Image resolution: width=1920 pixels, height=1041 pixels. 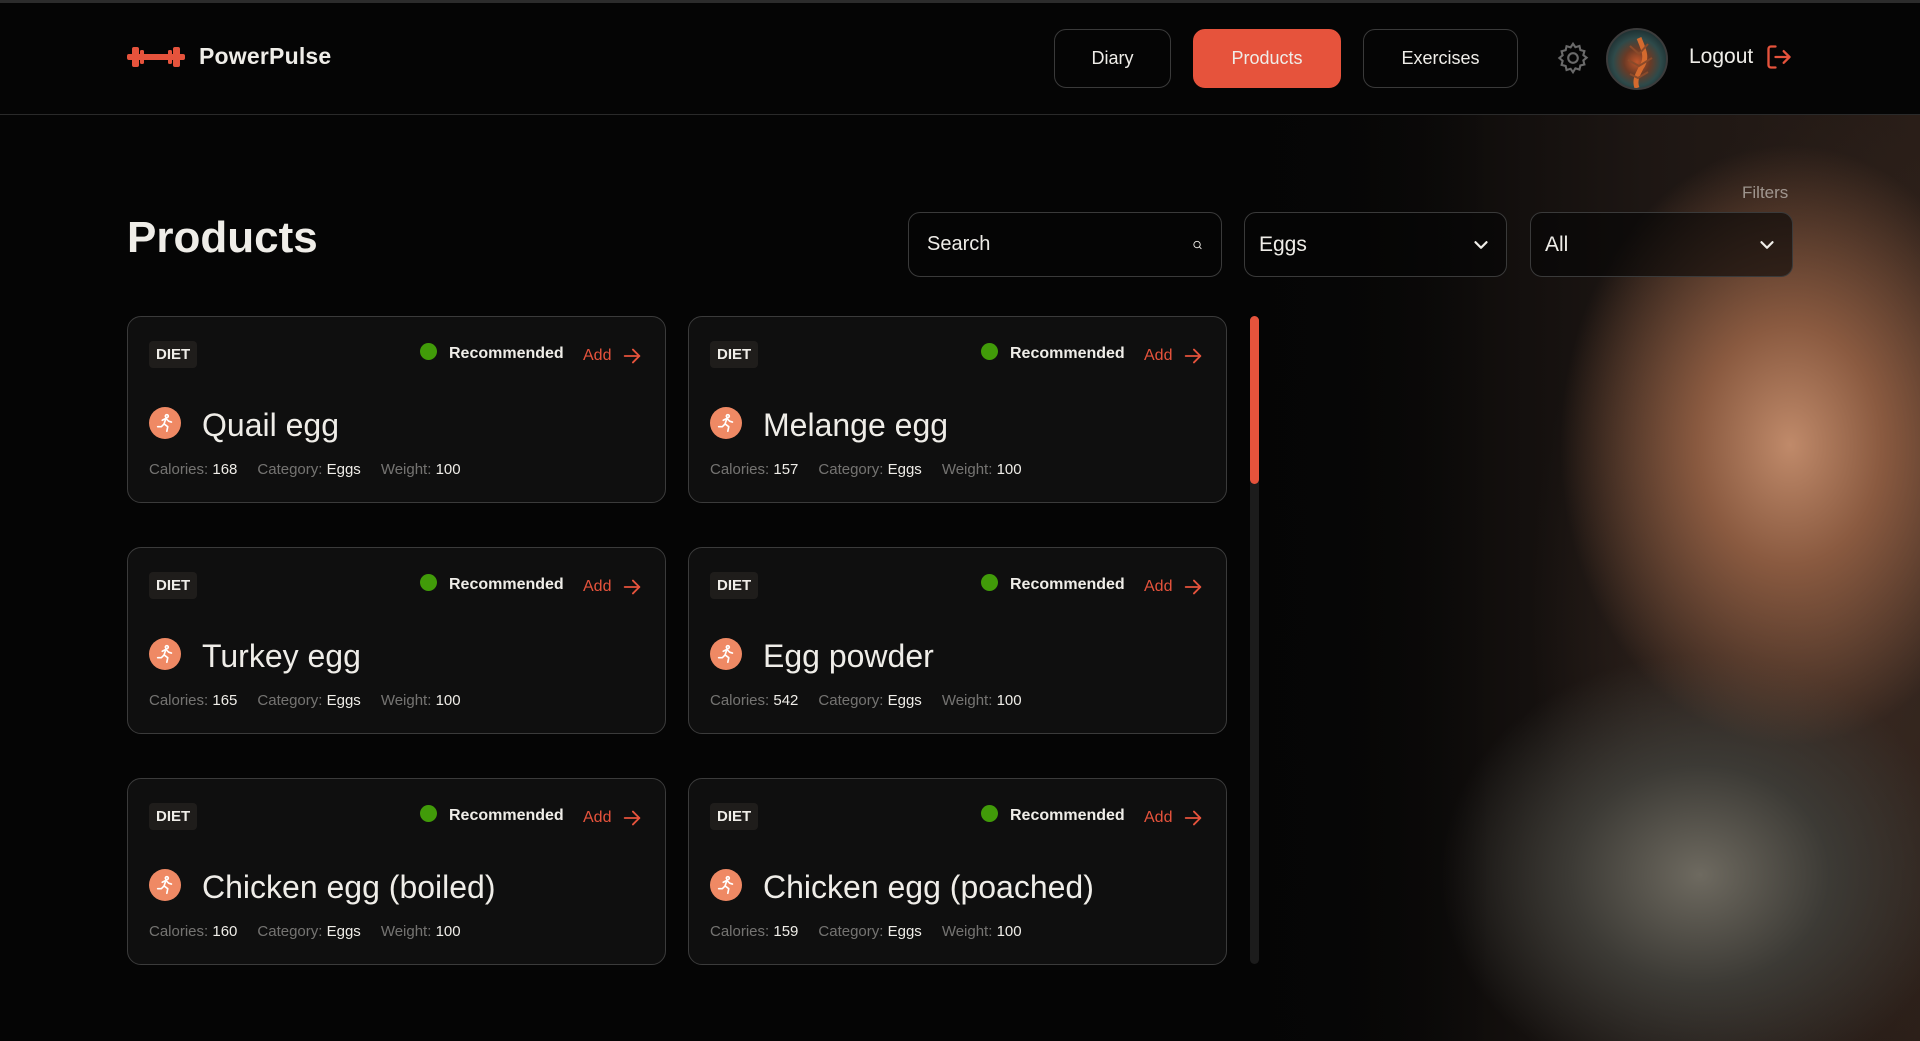 I want to click on calories-info: Calories: 160, so click(x=193, y=931).